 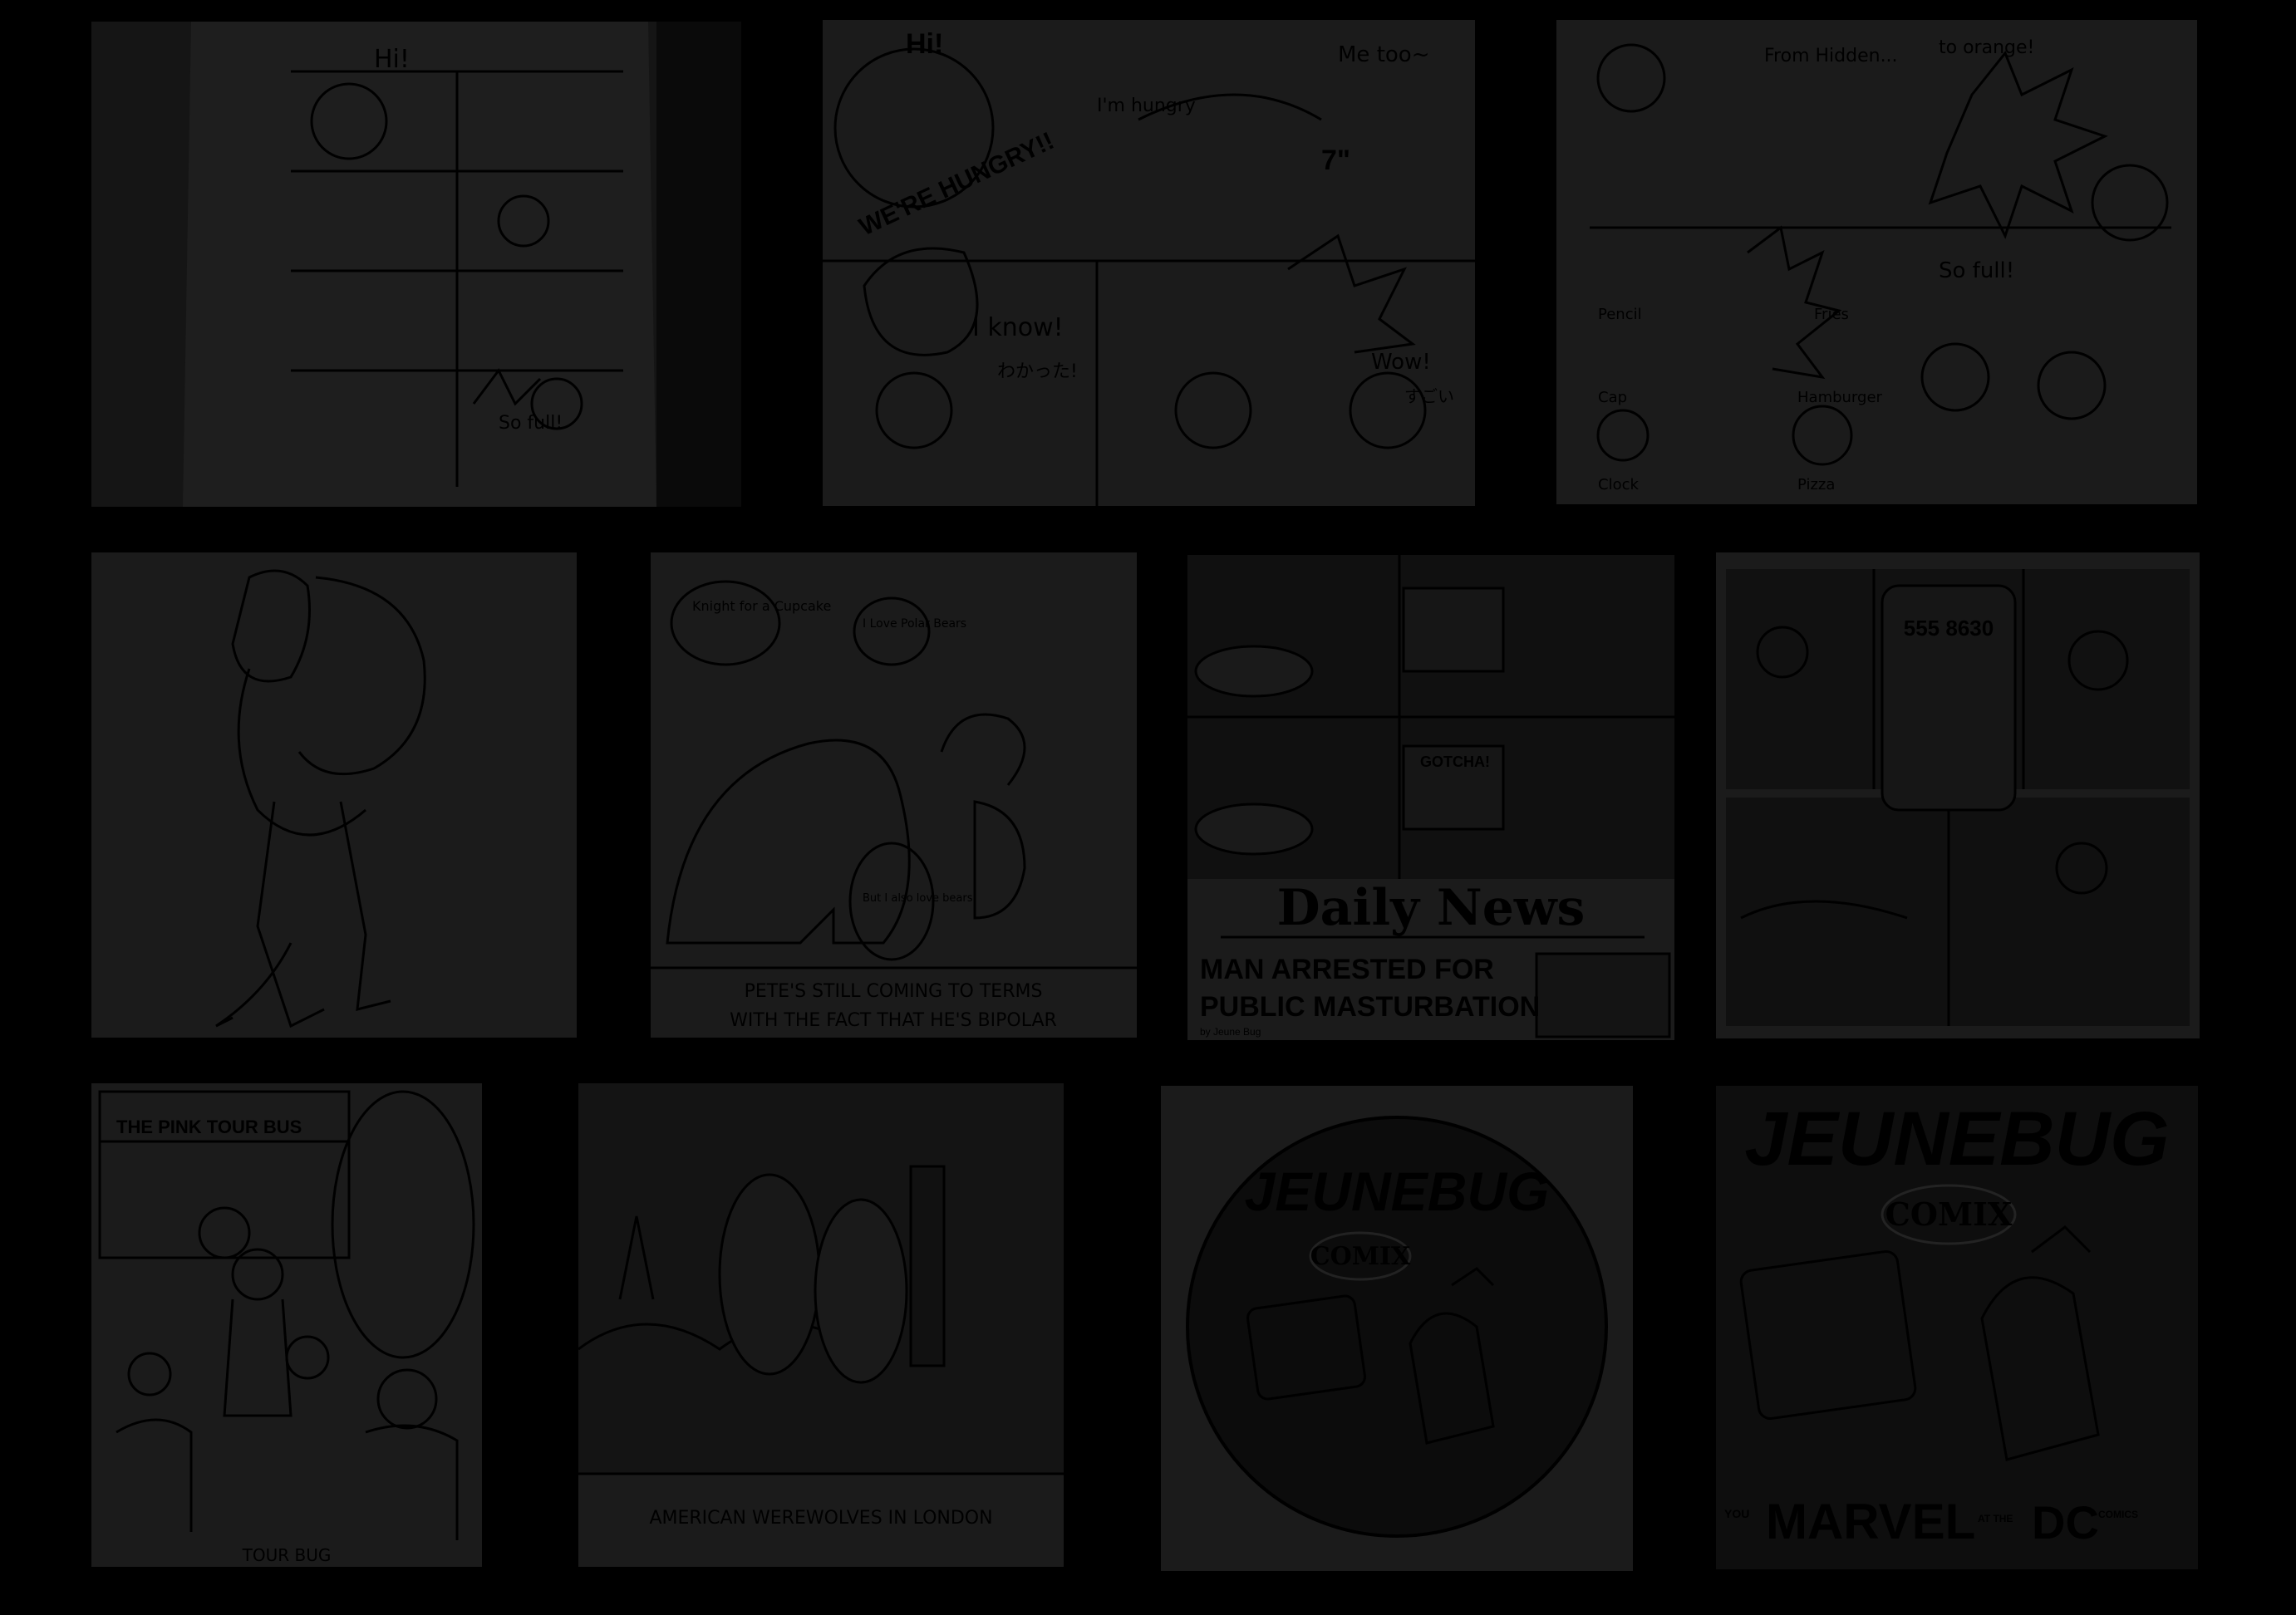 What do you see at coordinates (918, 898) in the screenshot?
I see `tile-text: But I also love bears` at bounding box center [918, 898].